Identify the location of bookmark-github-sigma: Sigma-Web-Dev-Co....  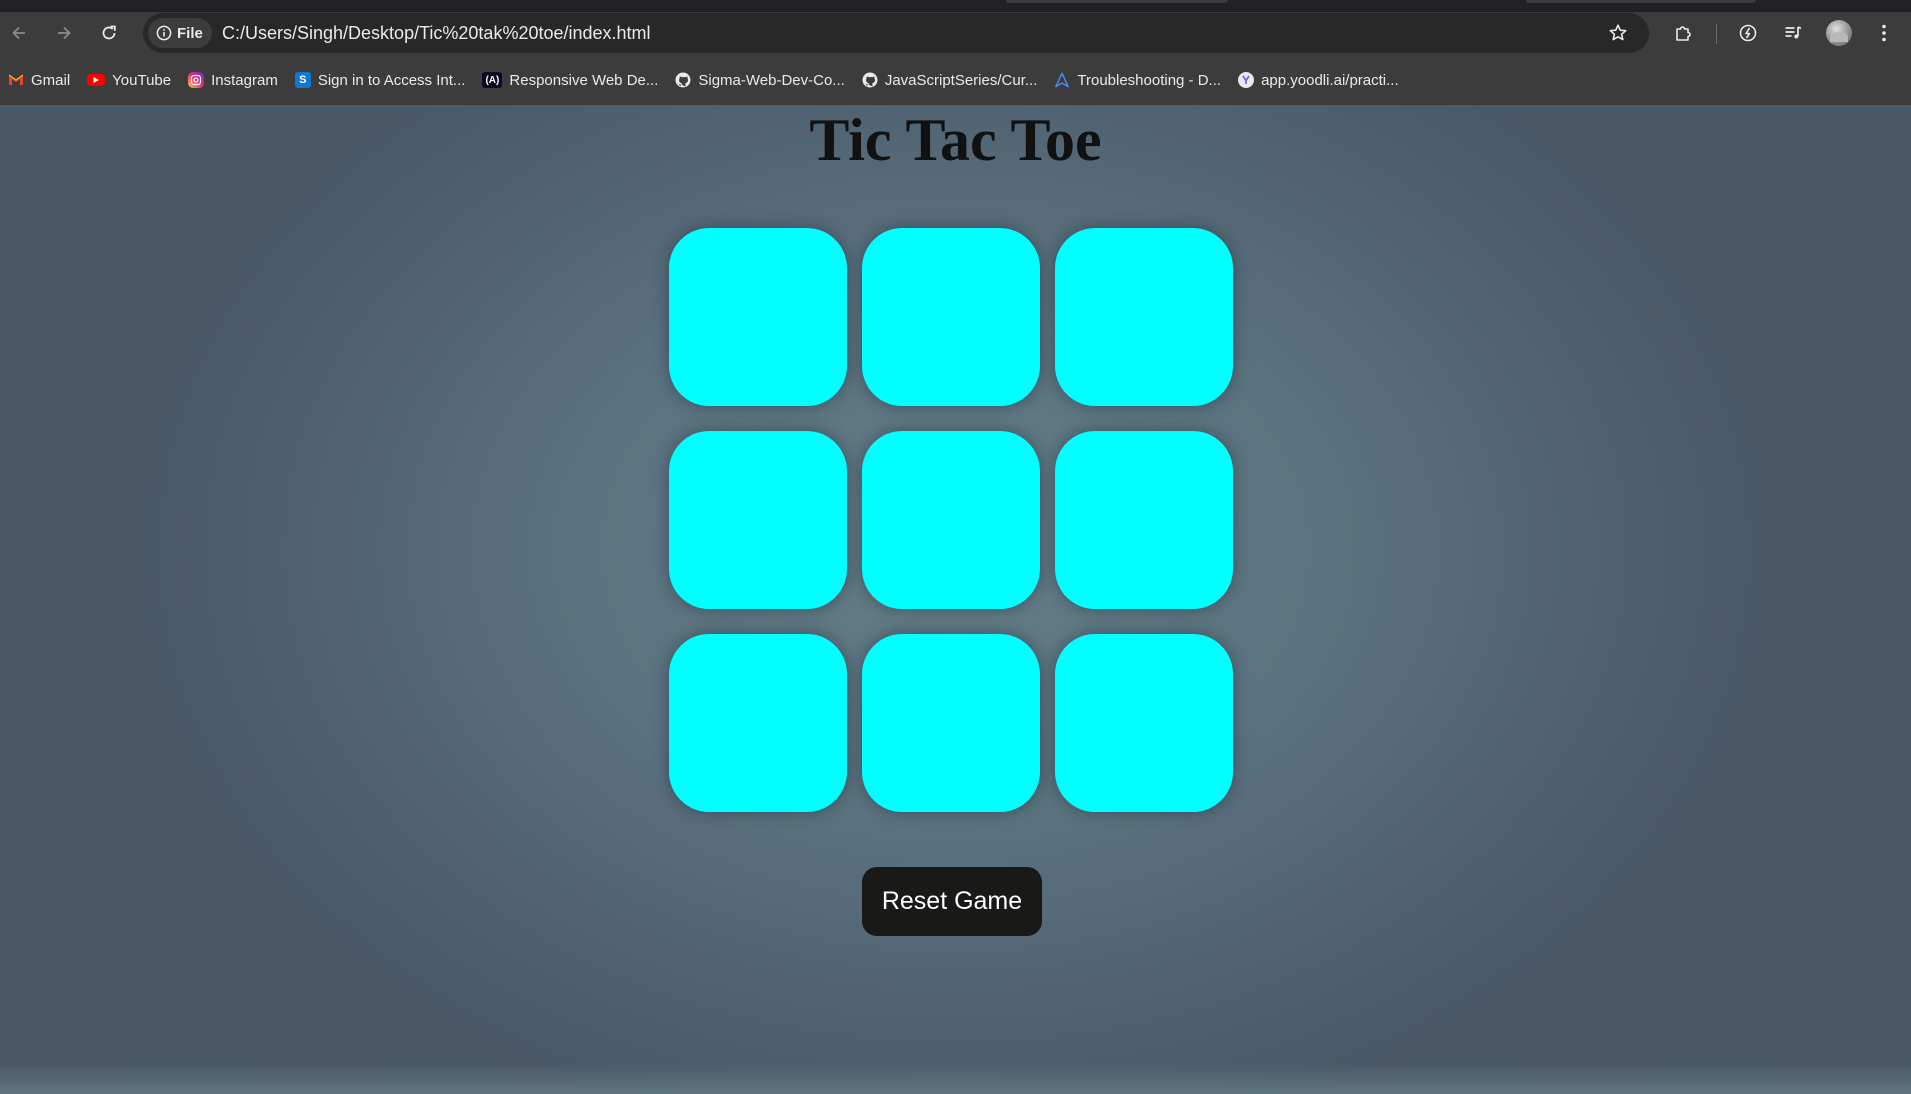
(760, 80).